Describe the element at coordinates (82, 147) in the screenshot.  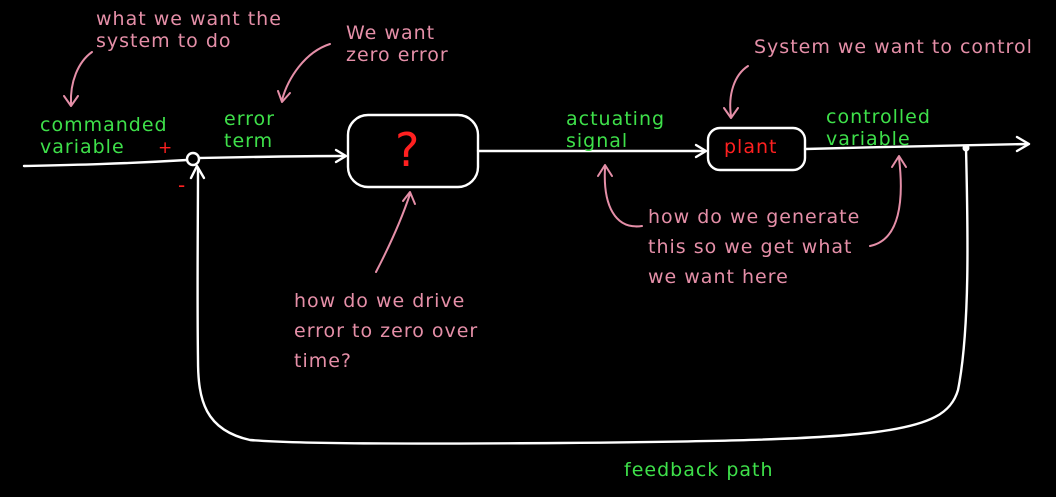
I see `commanded-label-line2: variable` at that location.